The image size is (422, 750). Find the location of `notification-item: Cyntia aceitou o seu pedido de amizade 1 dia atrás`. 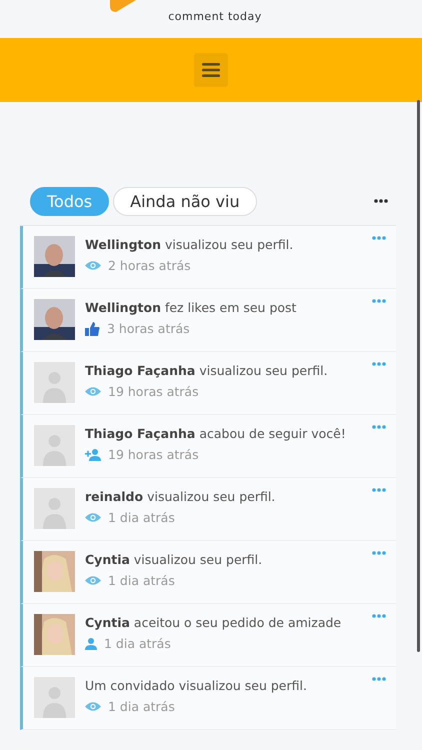

notification-item: Cyntia aceitou o seu pedido de amizade 1 dia atrás is located at coordinates (208, 635).